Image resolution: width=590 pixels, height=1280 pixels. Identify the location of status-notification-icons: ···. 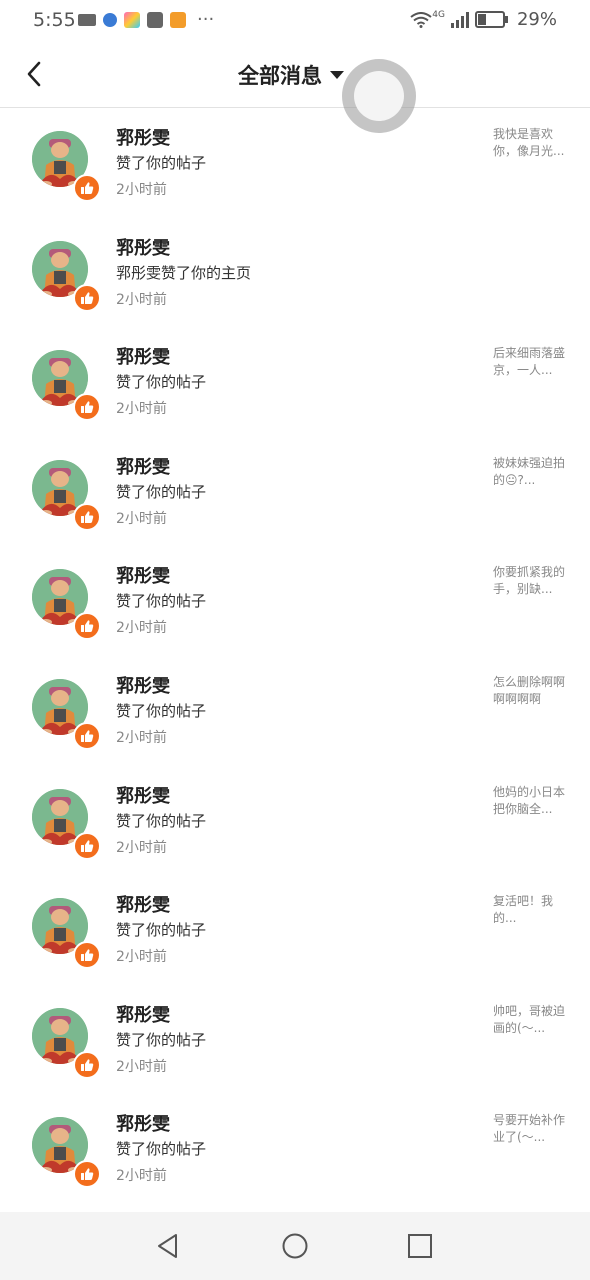
(146, 19).